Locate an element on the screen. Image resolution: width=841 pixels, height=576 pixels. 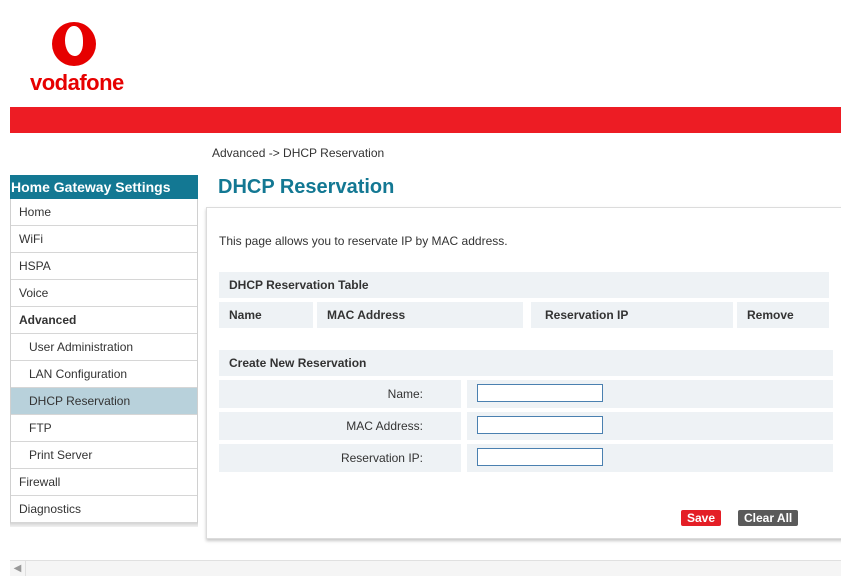
header-bar is located at coordinates (425, 120).